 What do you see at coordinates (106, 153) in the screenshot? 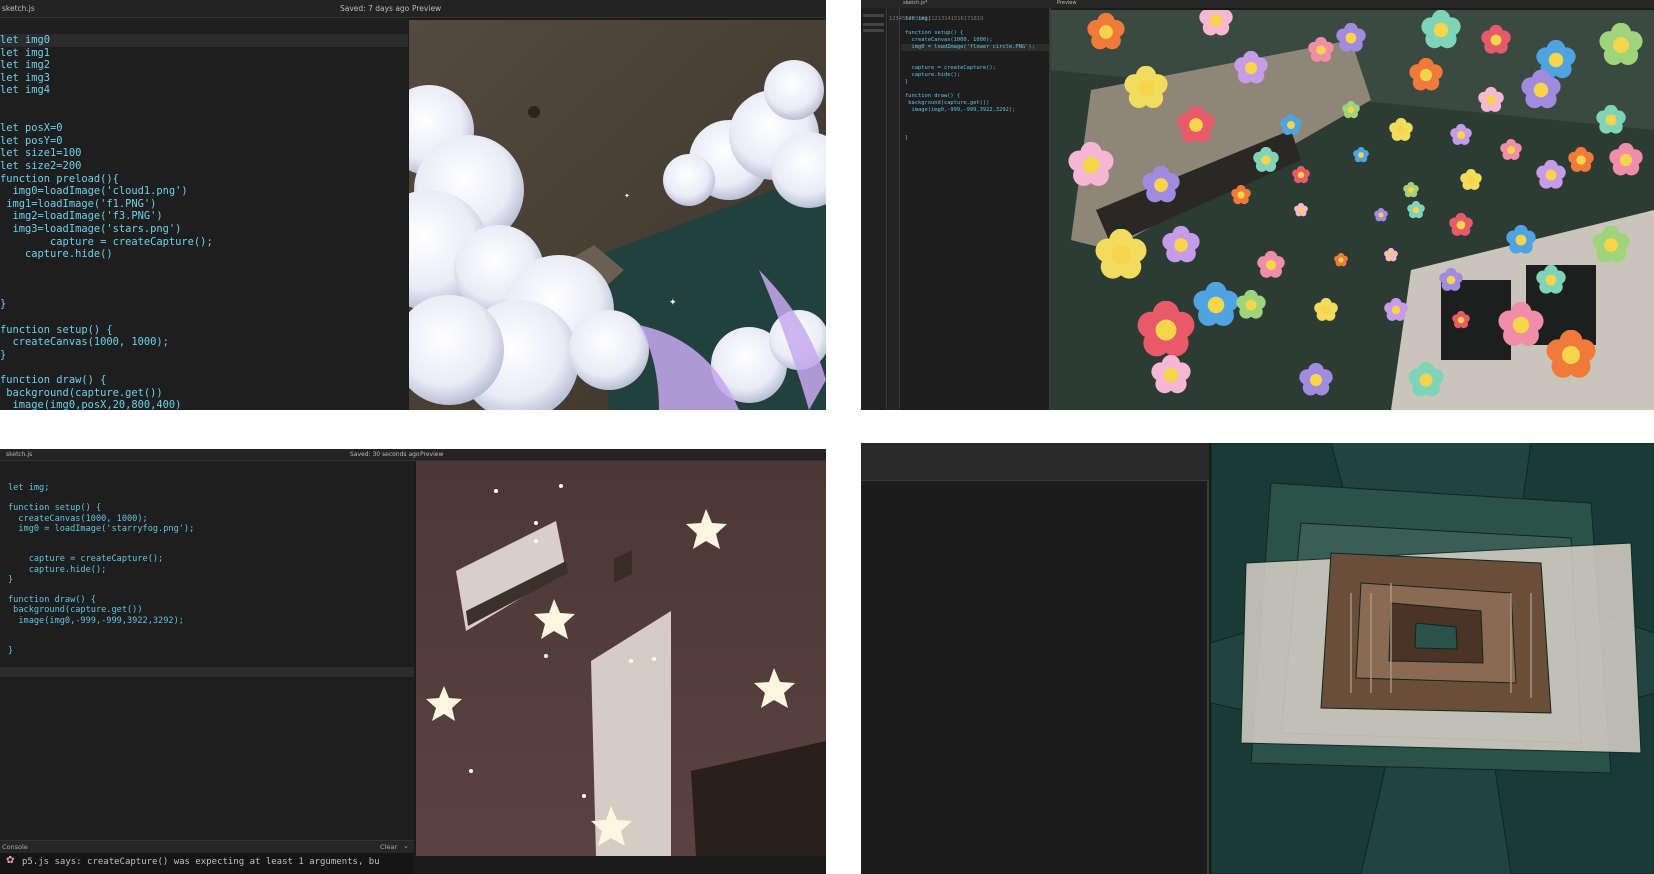
I see `code-line: let size1=100` at bounding box center [106, 153].